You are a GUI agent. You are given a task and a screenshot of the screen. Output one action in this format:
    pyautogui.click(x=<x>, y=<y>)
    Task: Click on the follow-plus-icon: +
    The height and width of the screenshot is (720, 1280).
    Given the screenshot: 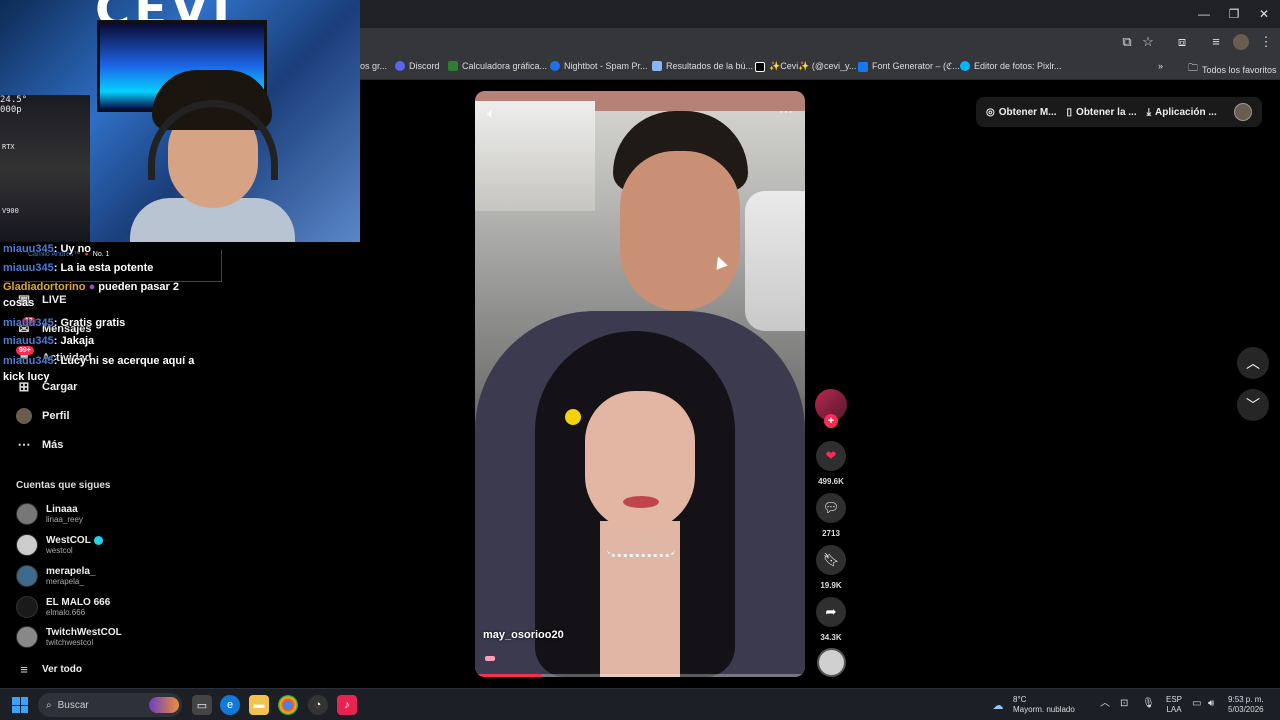 What is the action you would take?
    pyautogui.click(x=831, y=421)
    